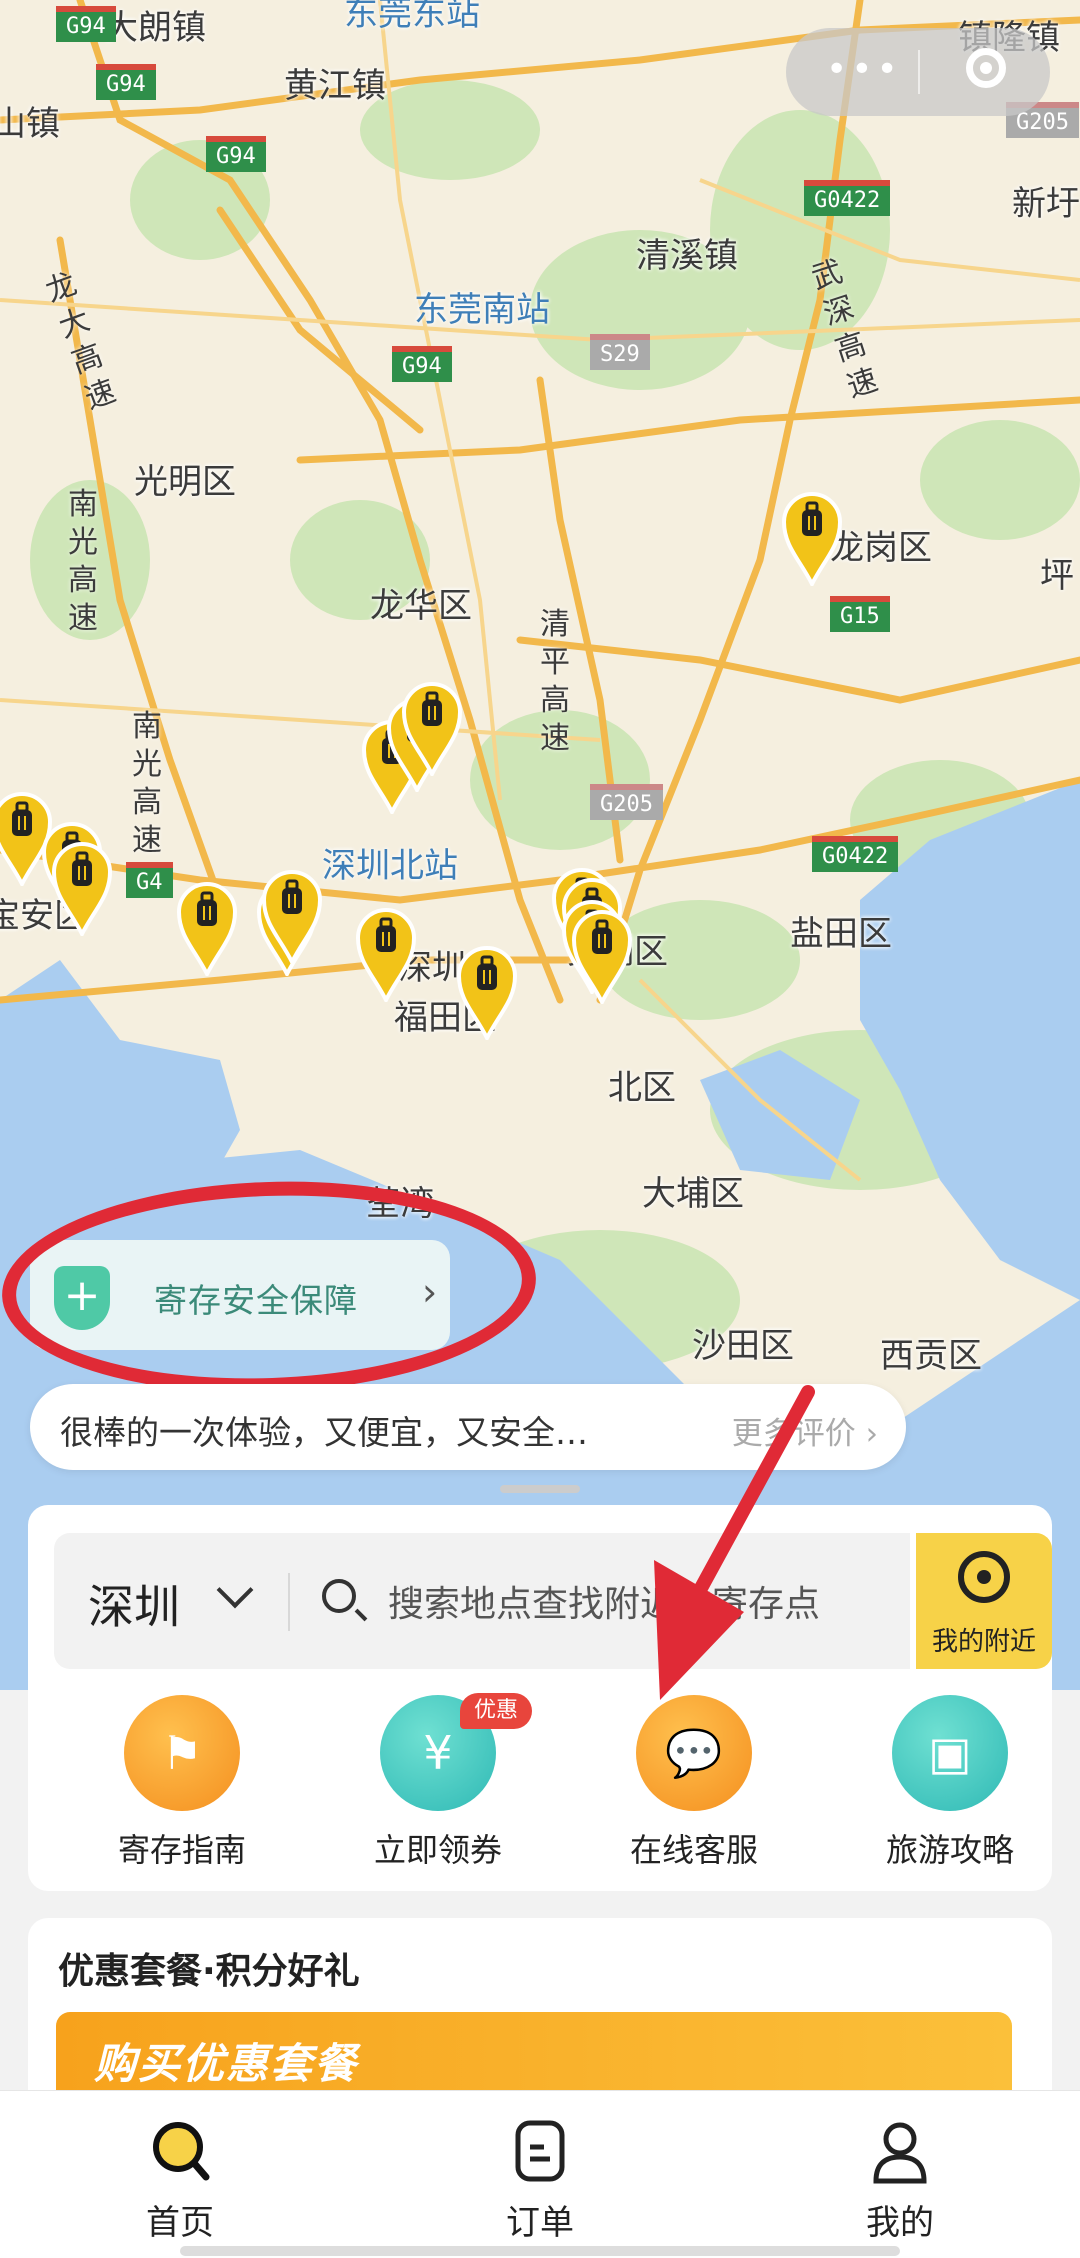 The width and height of the screenshot is (1080, 2258). Describe the element at coordinates (335, 86) in the screenshot. I see `map-label-5: 黄江镇` at that location.